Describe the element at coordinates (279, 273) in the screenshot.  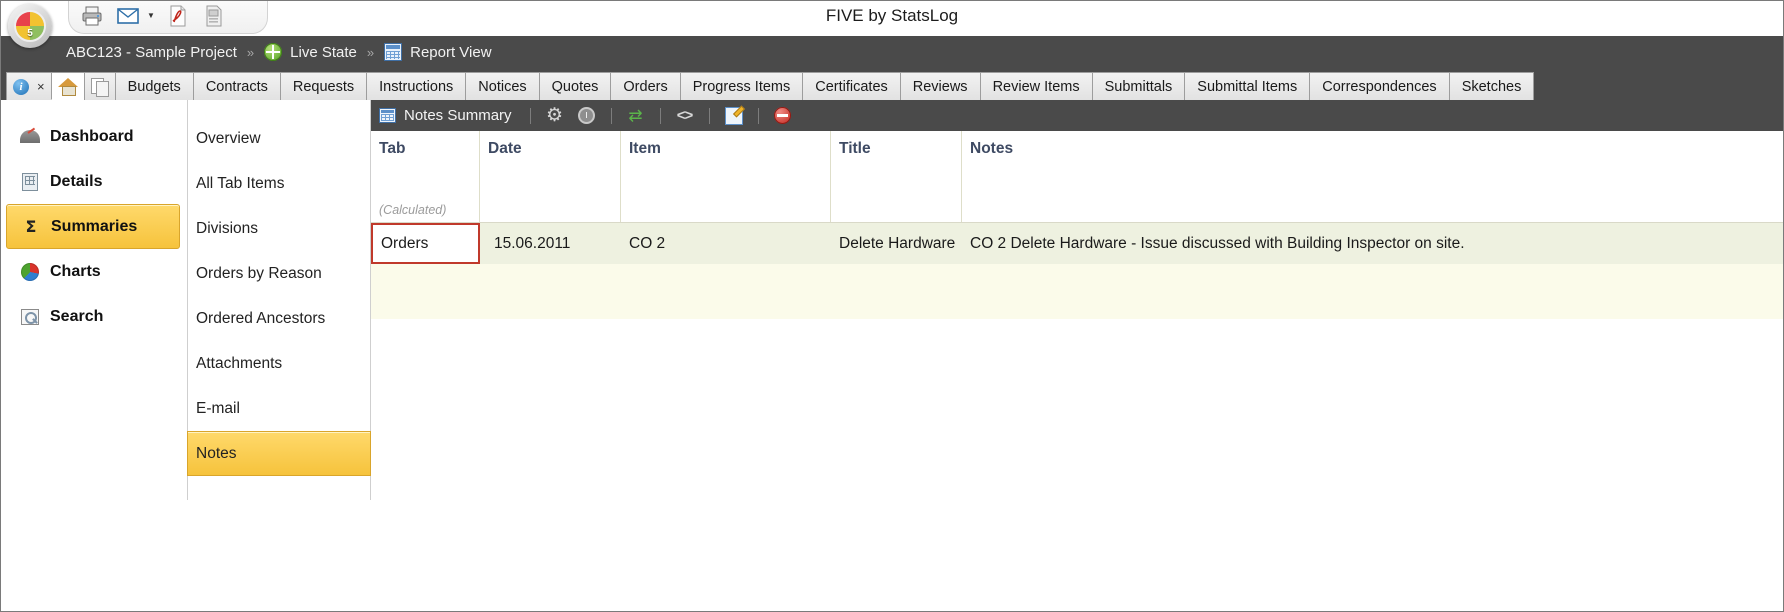
I see `sublist-item-orders-by-reason: Orders by Reason` at that location.